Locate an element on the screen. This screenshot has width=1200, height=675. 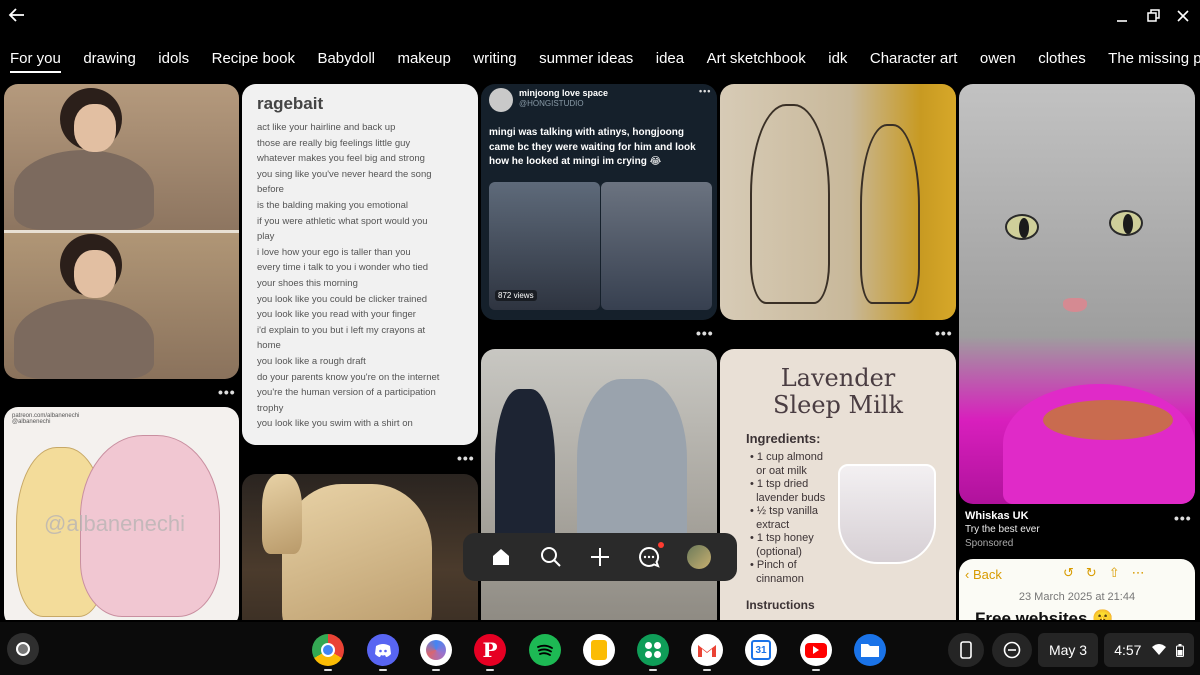
files-app-icon is located at coordinates (870, 650).